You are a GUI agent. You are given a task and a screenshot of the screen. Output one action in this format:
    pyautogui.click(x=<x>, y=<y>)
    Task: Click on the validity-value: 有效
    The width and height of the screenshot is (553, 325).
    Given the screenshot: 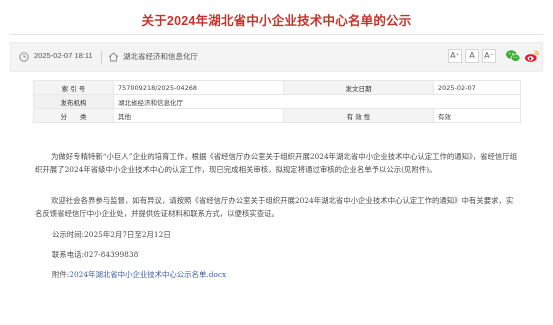 What is the action you would take?
    pyautogui.click(x=477, y=115)
    